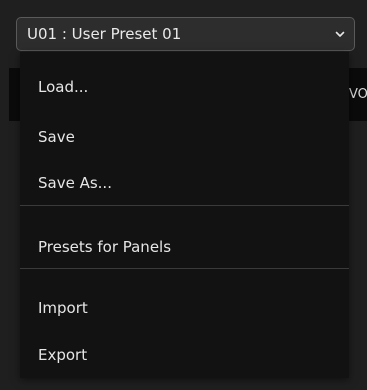  Describe the element at coordinates (184, 246) in the screenshot. I see `menu-item-presets-for-panels: Presets for Panels` at that location.